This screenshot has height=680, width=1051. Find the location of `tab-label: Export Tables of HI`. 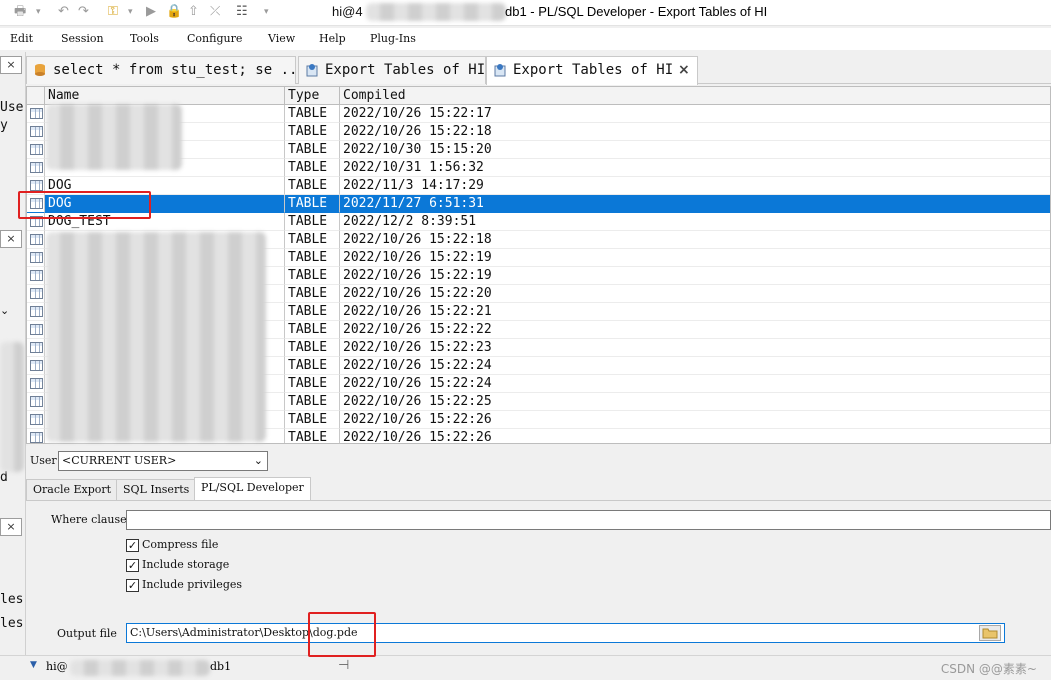

tab-label: Export Tables of HI is located at coordinates (593, 70).